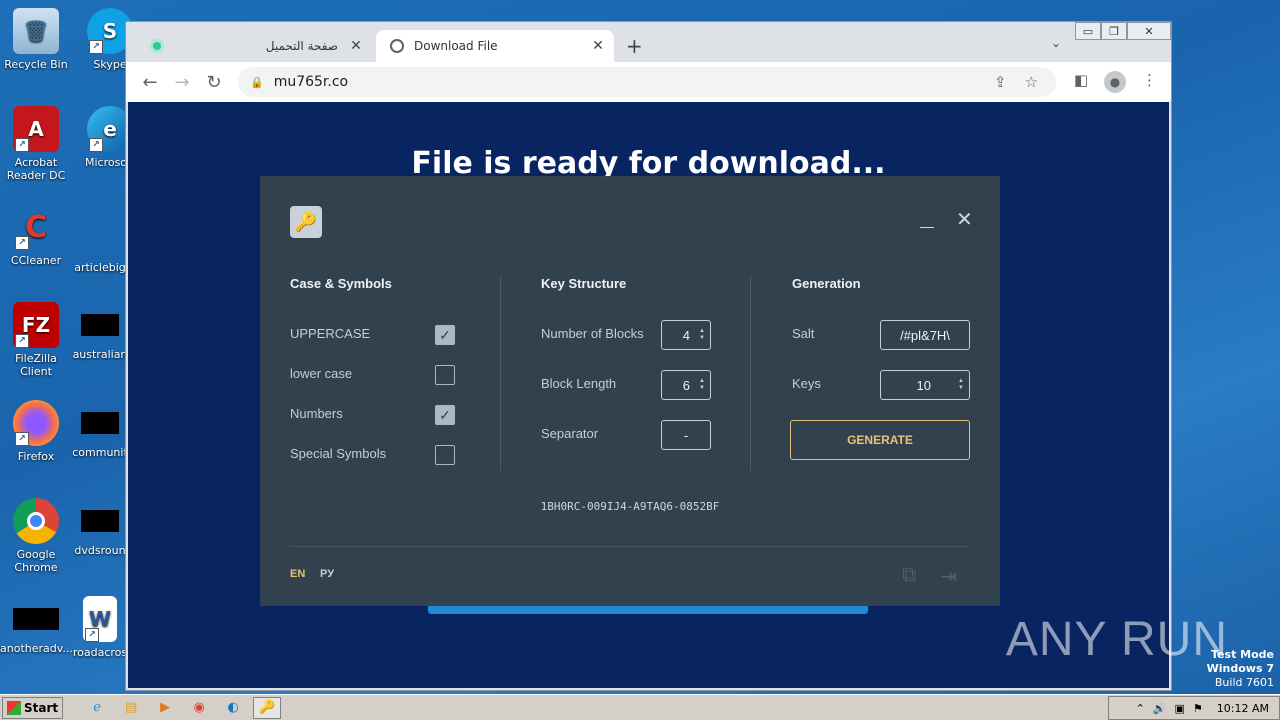 Image resolution: width=1280 pixels, height=720 pixels. I want to click on language-ru-button: РУ, so click(327, 574).